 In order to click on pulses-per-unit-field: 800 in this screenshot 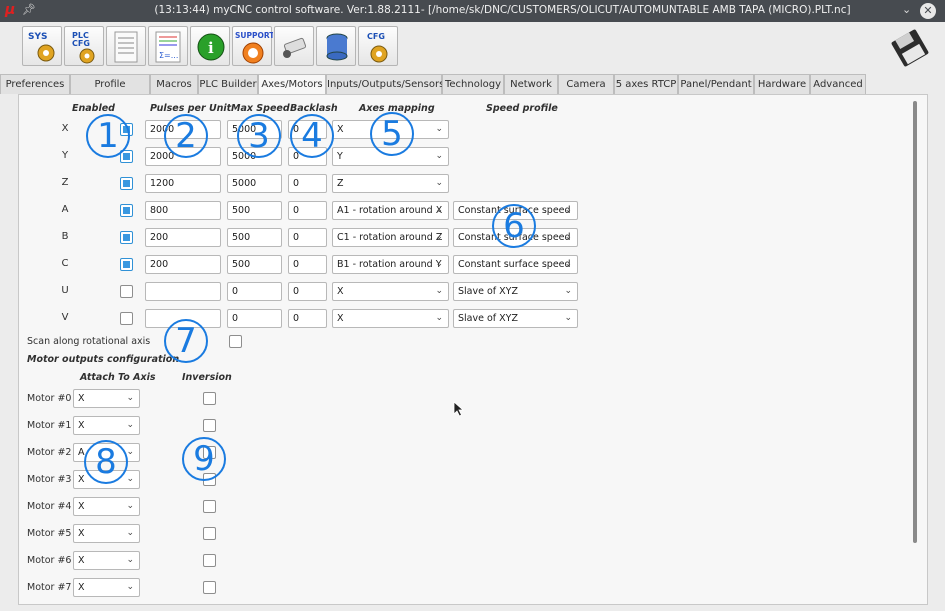, I will do `click(183, 210)`.